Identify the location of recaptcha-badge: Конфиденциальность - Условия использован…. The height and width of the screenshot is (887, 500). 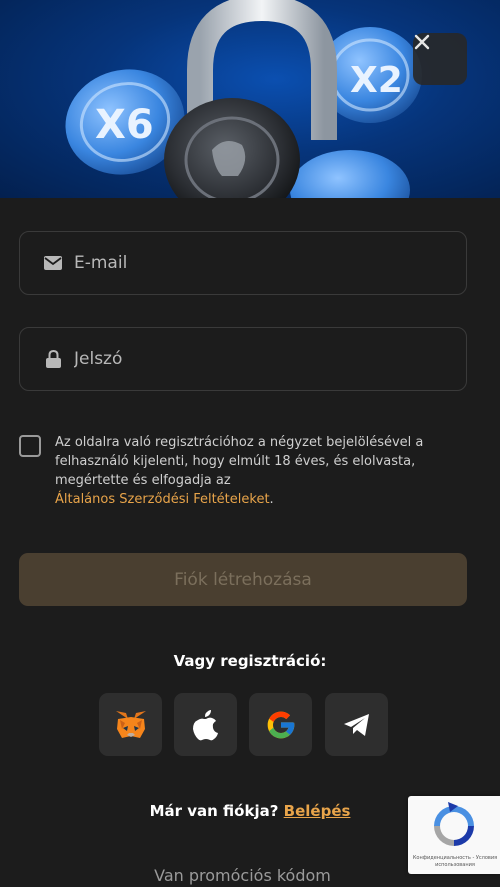
(454, 835).